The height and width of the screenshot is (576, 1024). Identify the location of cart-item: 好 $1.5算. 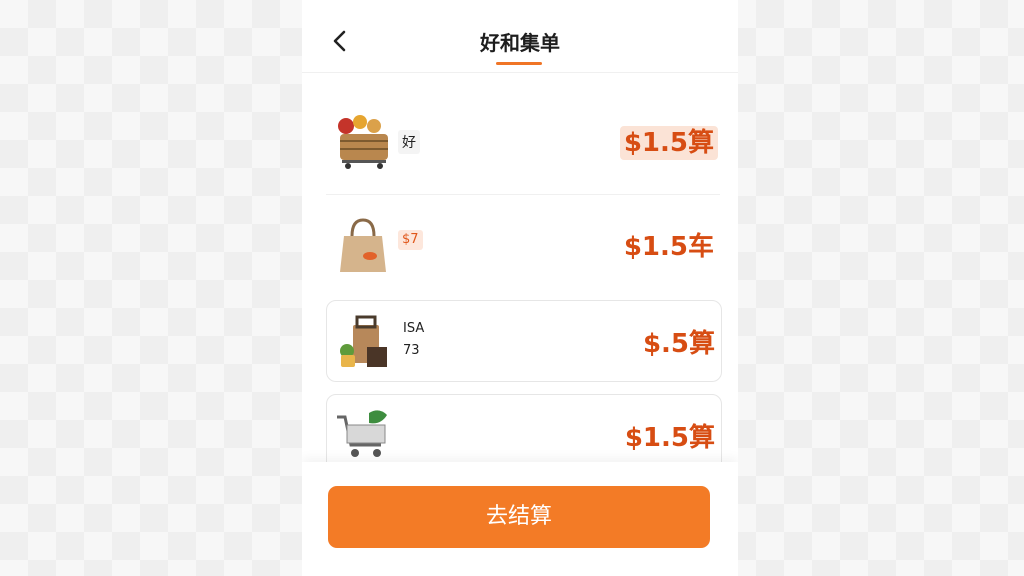
(523, 147).